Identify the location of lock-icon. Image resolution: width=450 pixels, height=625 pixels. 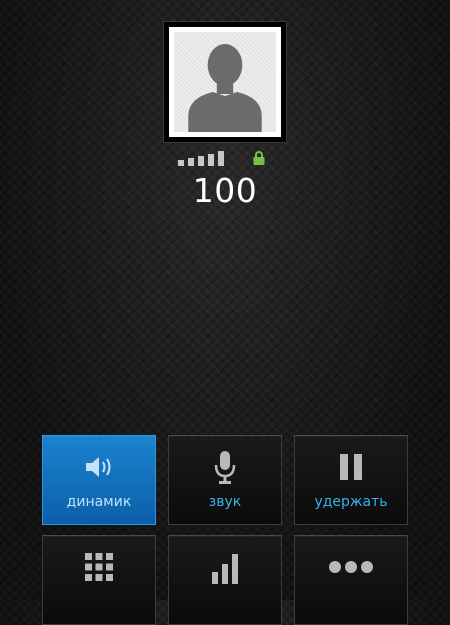
(259, 158).